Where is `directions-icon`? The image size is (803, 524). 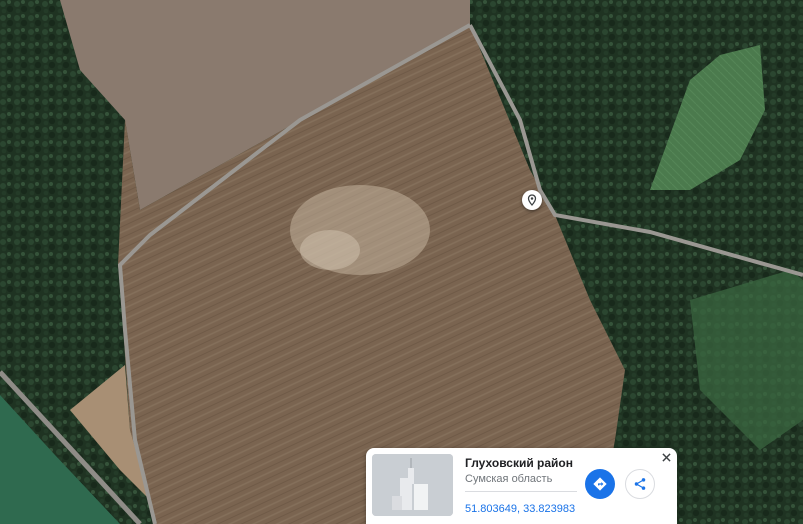 directions-icon is located at coordinates (600, 484).